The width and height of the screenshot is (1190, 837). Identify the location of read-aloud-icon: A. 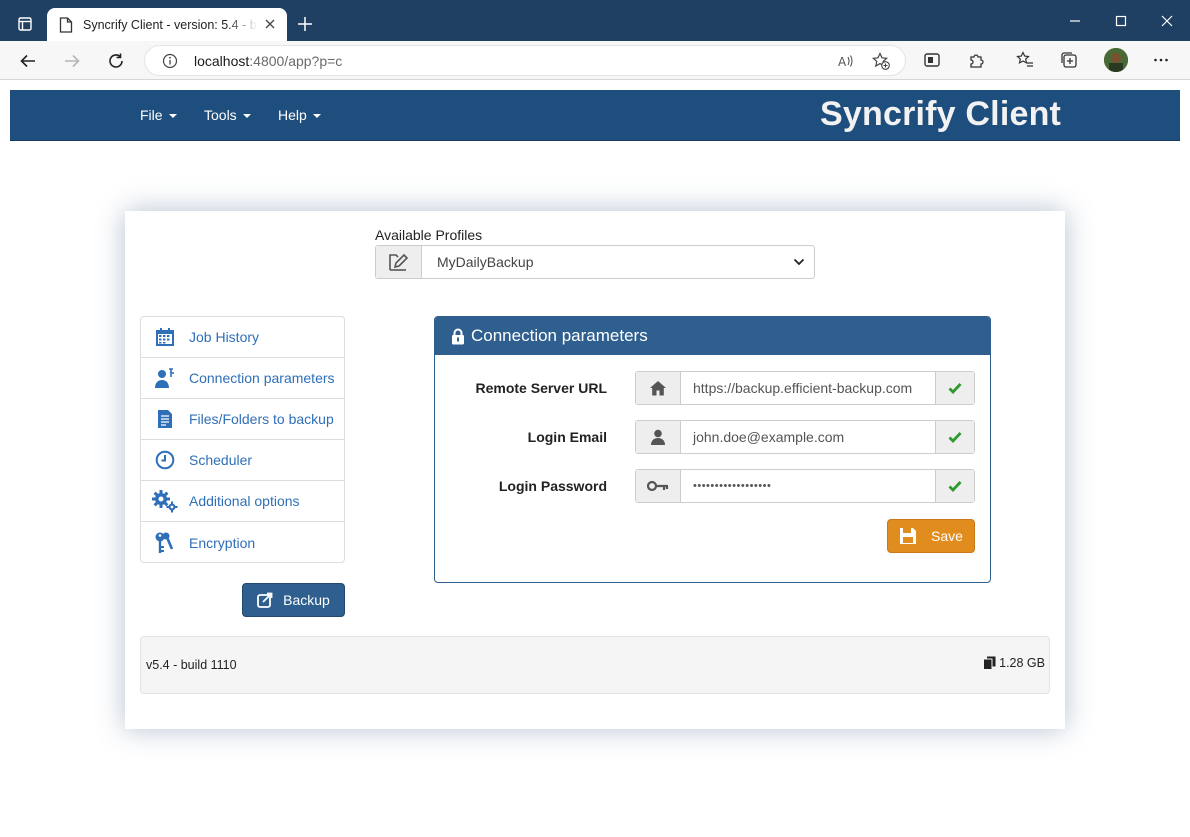
(846, 61).